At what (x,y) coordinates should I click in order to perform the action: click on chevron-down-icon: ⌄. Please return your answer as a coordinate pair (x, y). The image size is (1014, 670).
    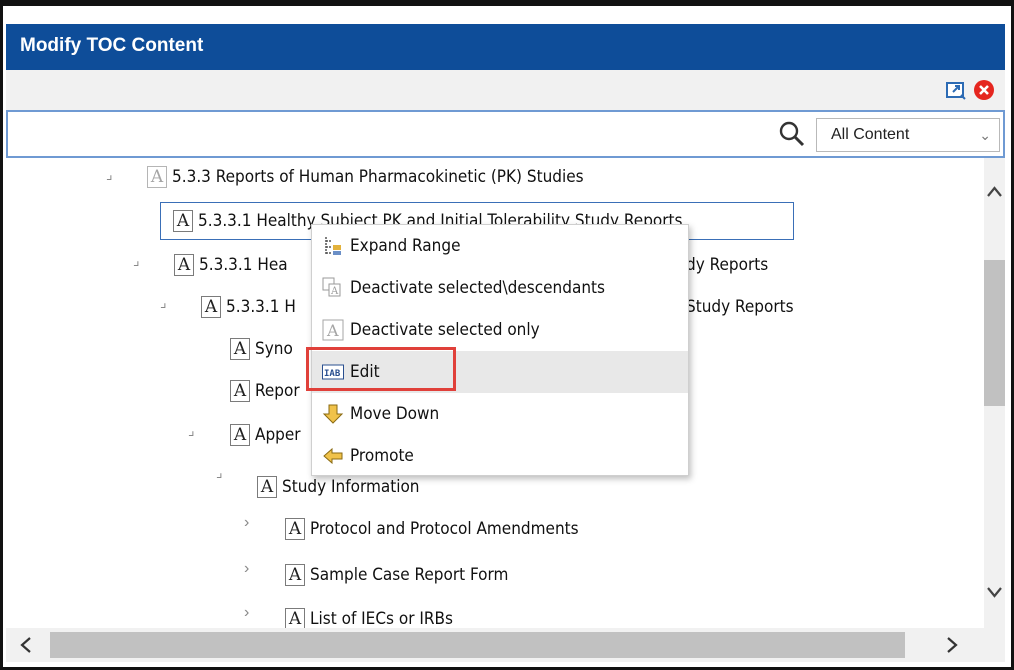
    Looking at the image, I should click on (985, 135).